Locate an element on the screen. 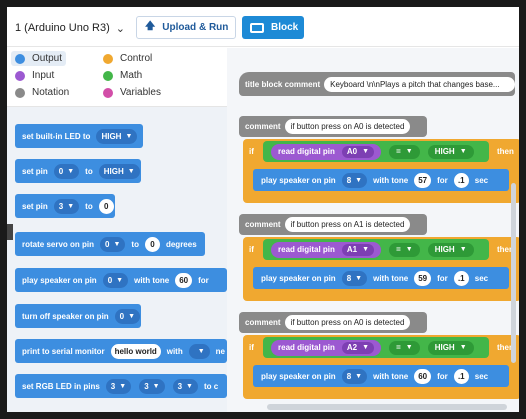 This screenshot has width=526, height=419. pin-dropdown: 3 ▼ is located at coordinates (66, 206).